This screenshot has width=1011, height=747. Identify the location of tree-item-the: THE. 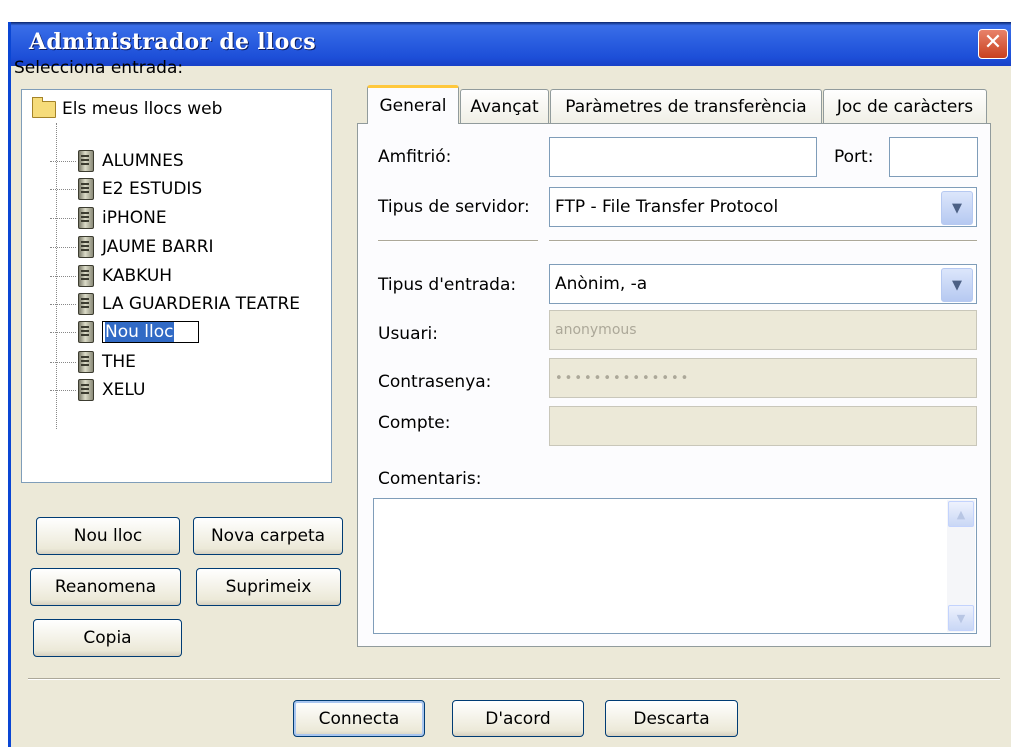
(93, 362).